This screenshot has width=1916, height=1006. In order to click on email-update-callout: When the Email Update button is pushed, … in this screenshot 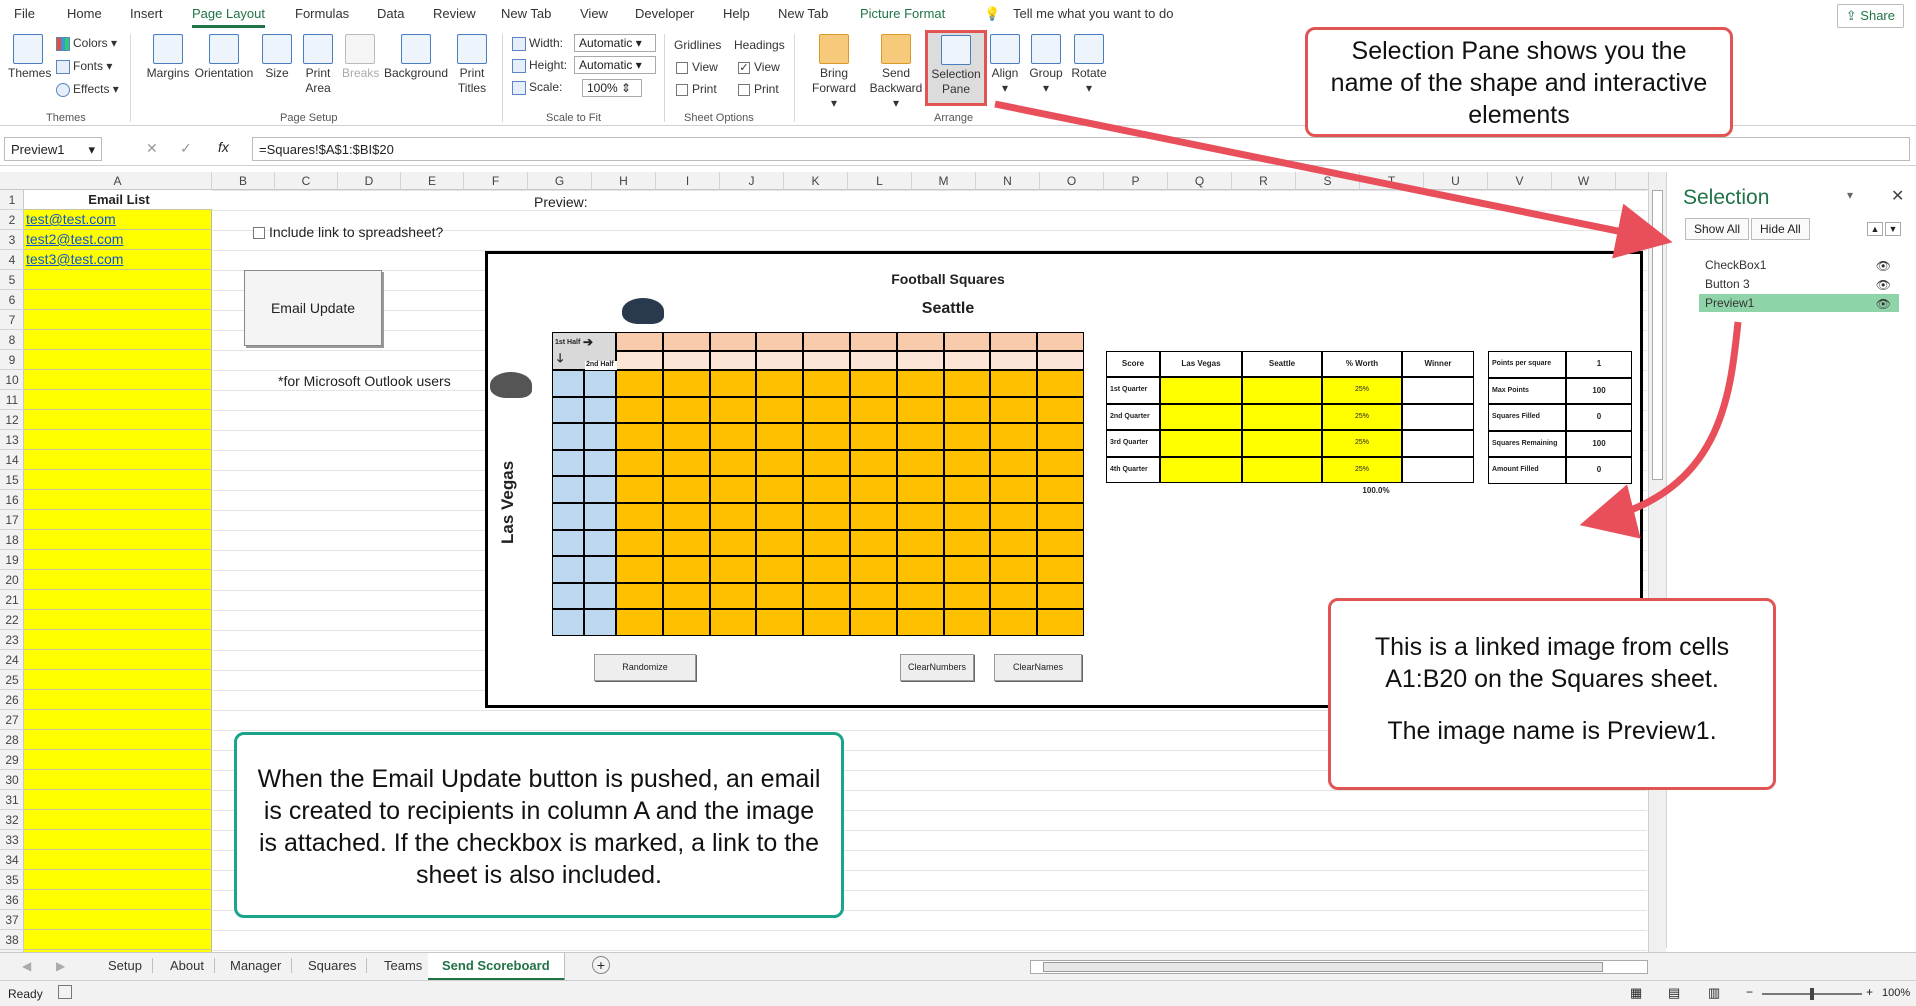, I will do `click(539, 825)`.